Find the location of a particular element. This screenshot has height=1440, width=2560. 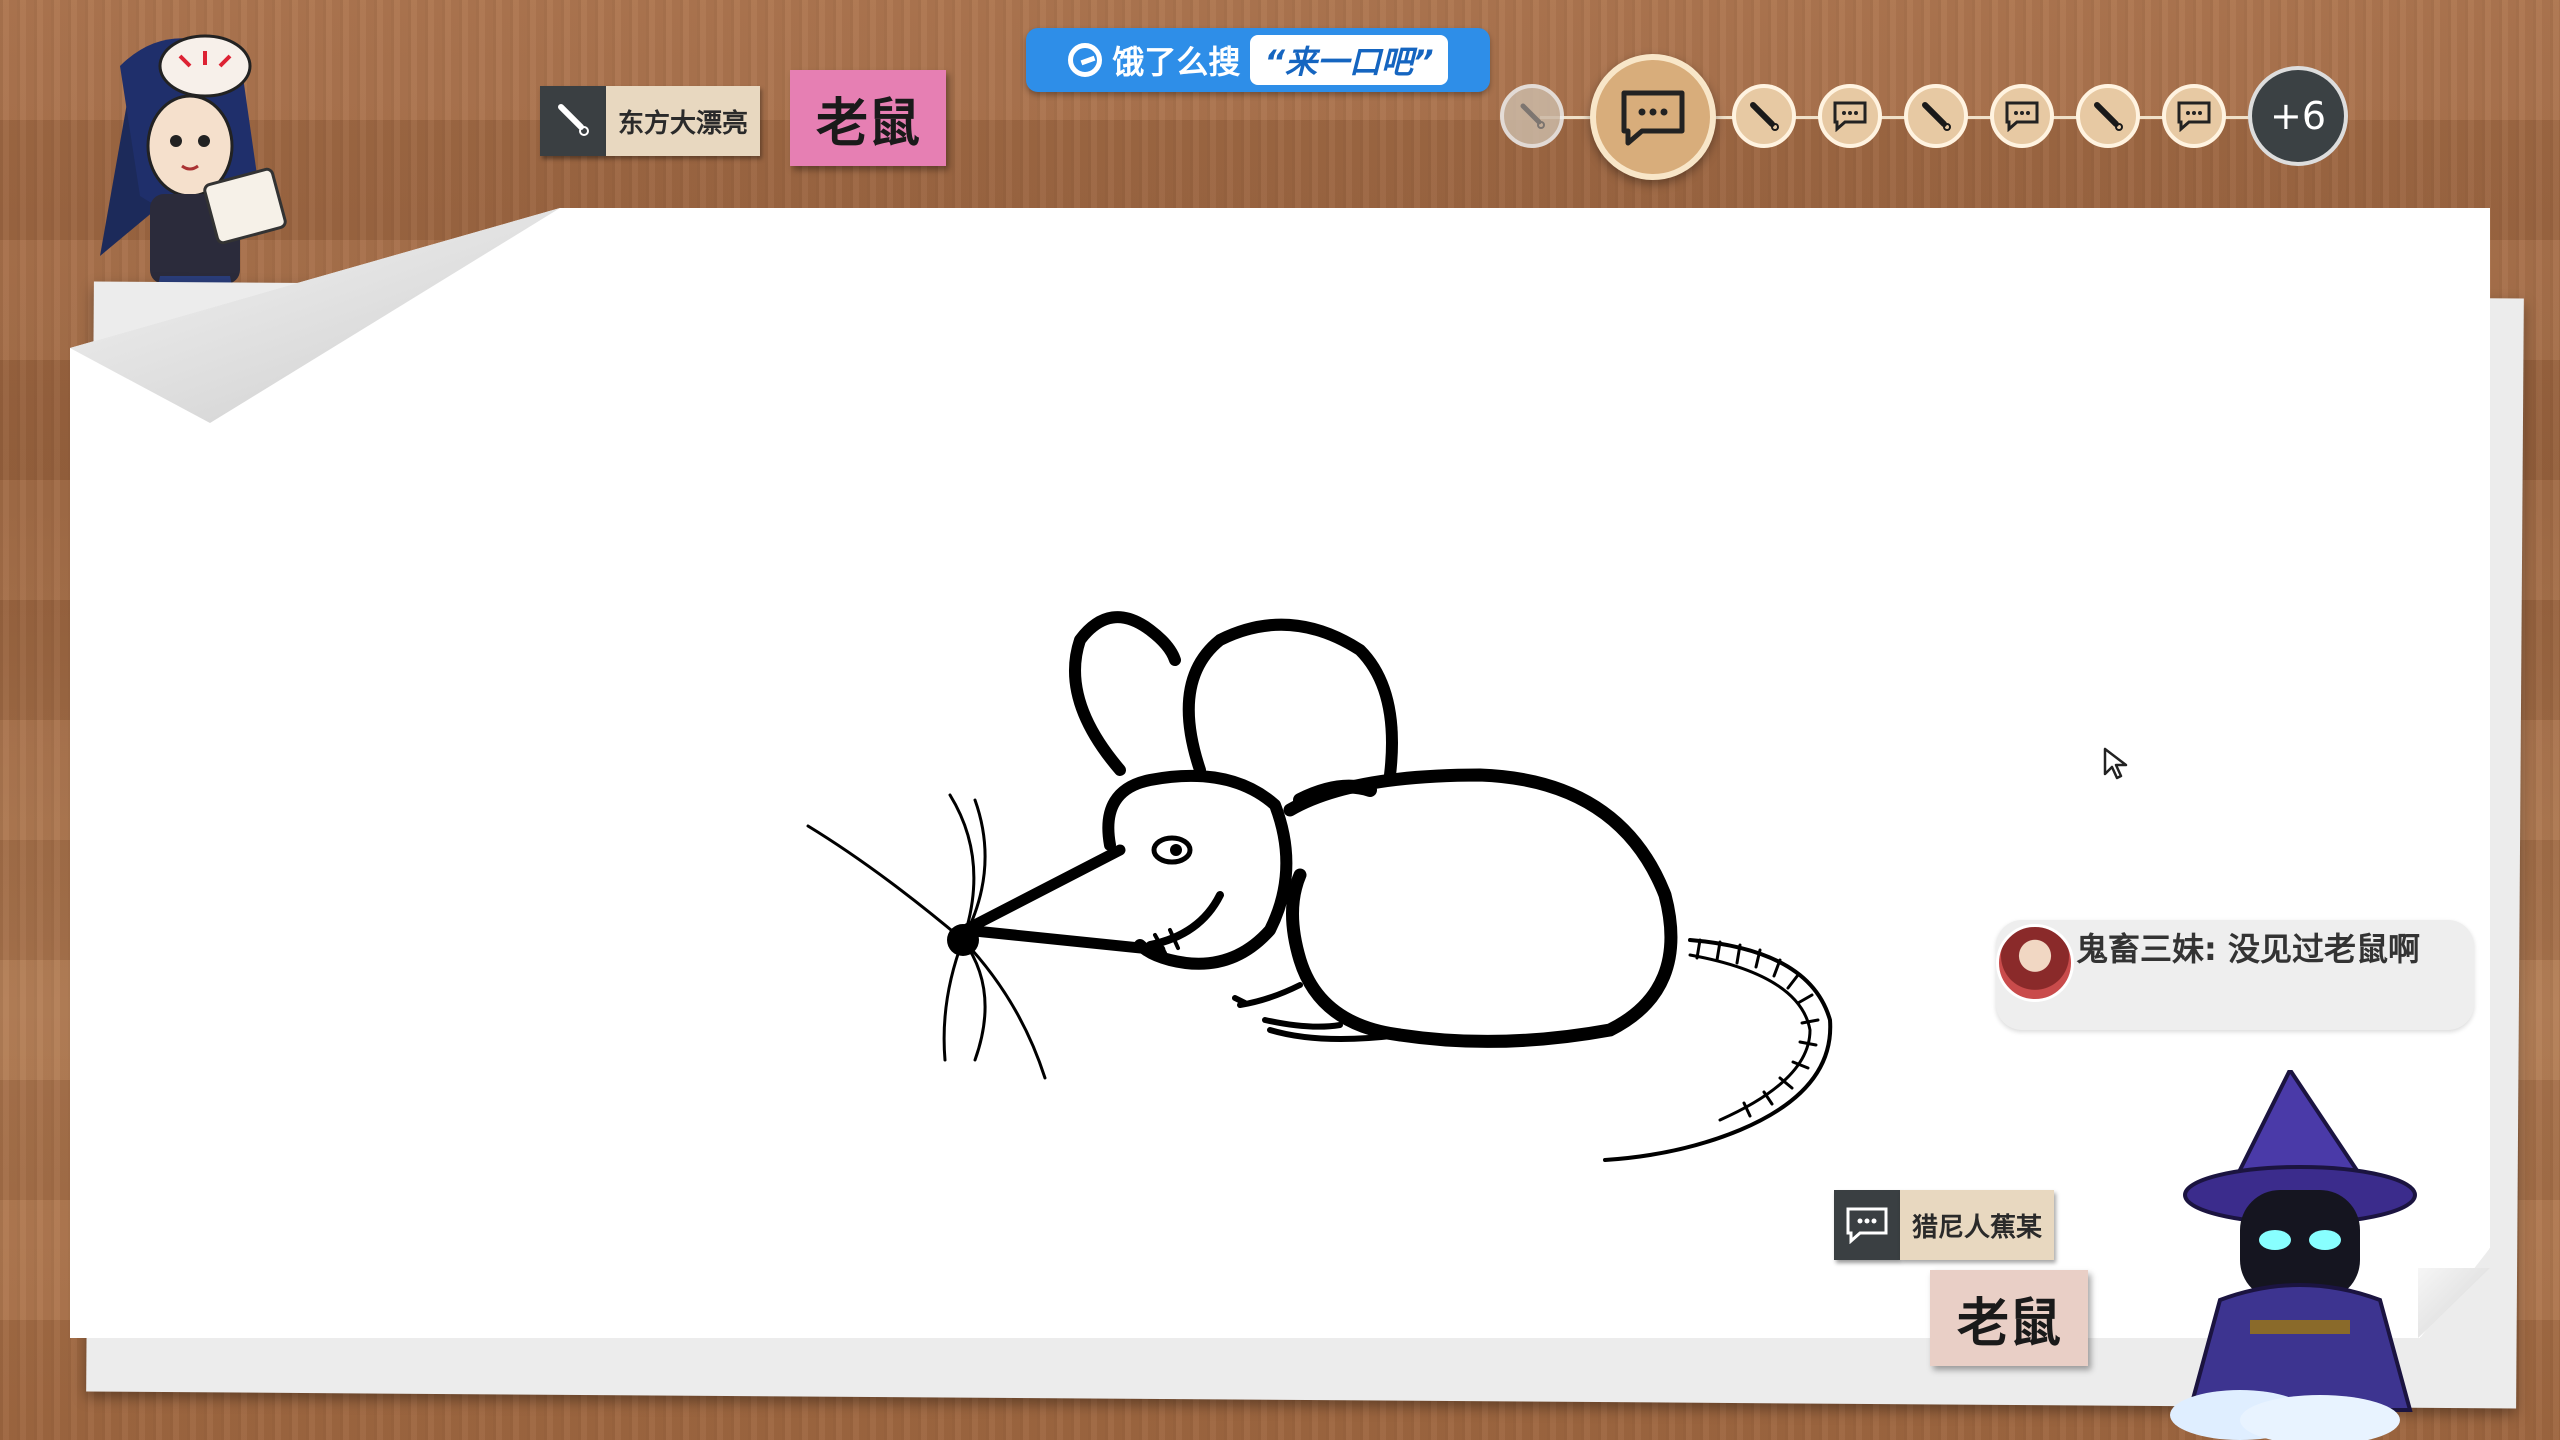

ad-brand-text: 饿了么搜 is located at coordinates (1176, 62).